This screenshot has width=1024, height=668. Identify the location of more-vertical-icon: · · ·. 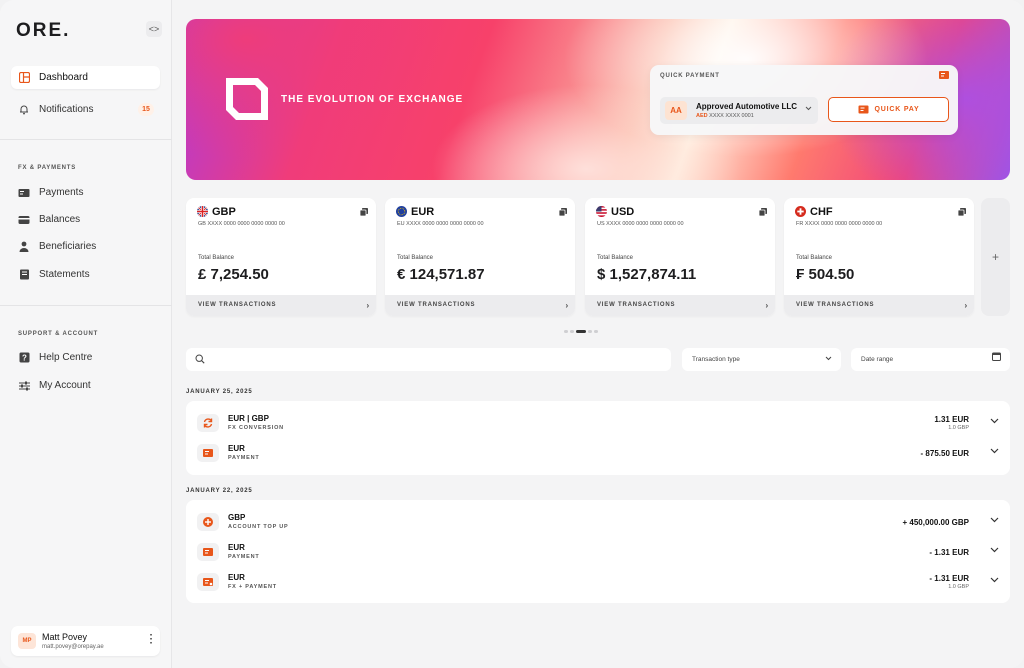
(151, 640).